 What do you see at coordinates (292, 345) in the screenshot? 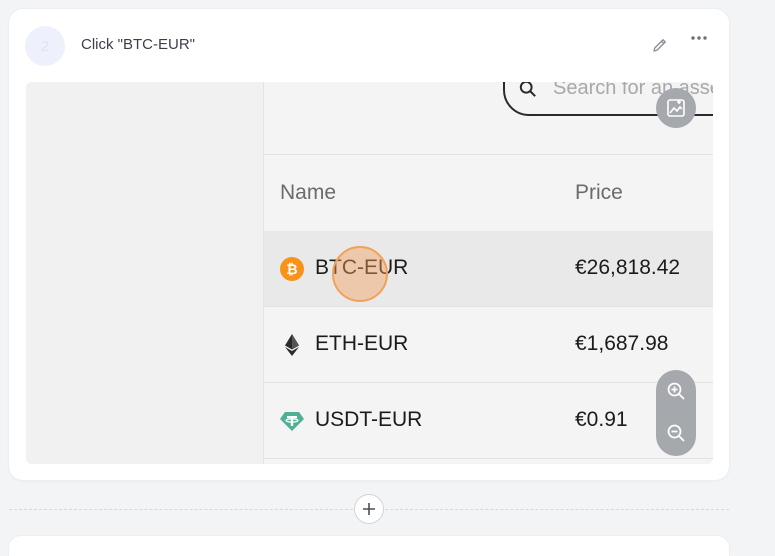
I see `ethereum-icon` at bounding box center [292, 345].